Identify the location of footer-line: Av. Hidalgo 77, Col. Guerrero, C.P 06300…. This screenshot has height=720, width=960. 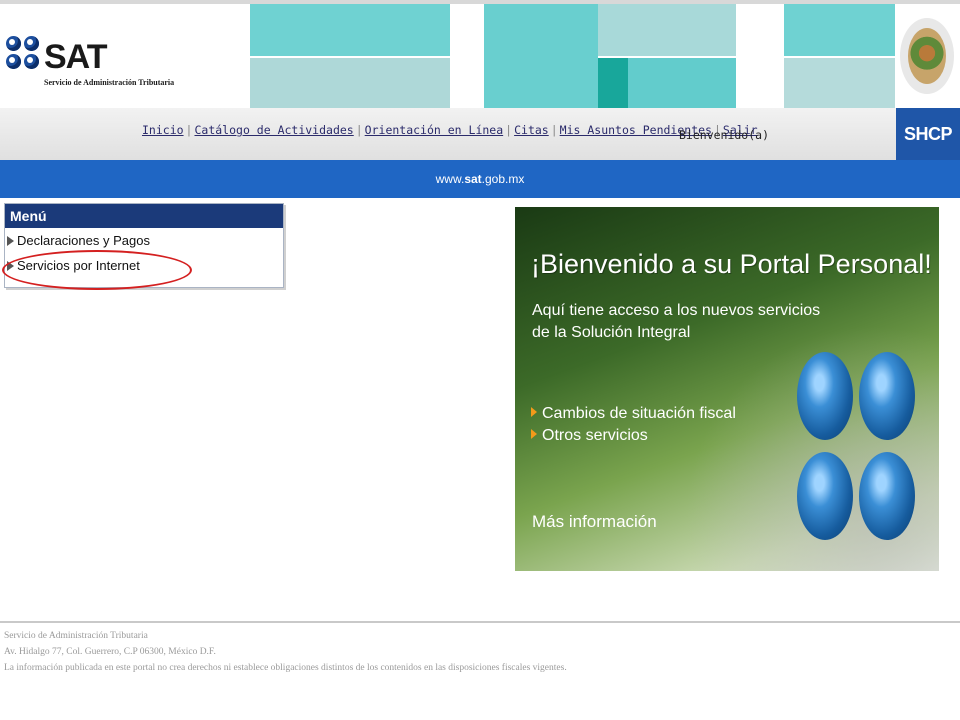
(110, 652).